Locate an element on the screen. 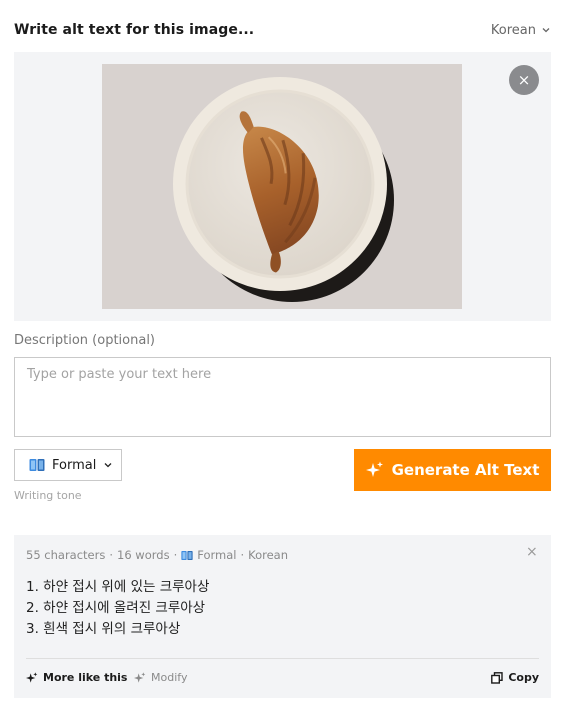 The height and width of the screenshot is (710, 568). header: Write alt text for this image... Korean is located at coordinates (282, 30).